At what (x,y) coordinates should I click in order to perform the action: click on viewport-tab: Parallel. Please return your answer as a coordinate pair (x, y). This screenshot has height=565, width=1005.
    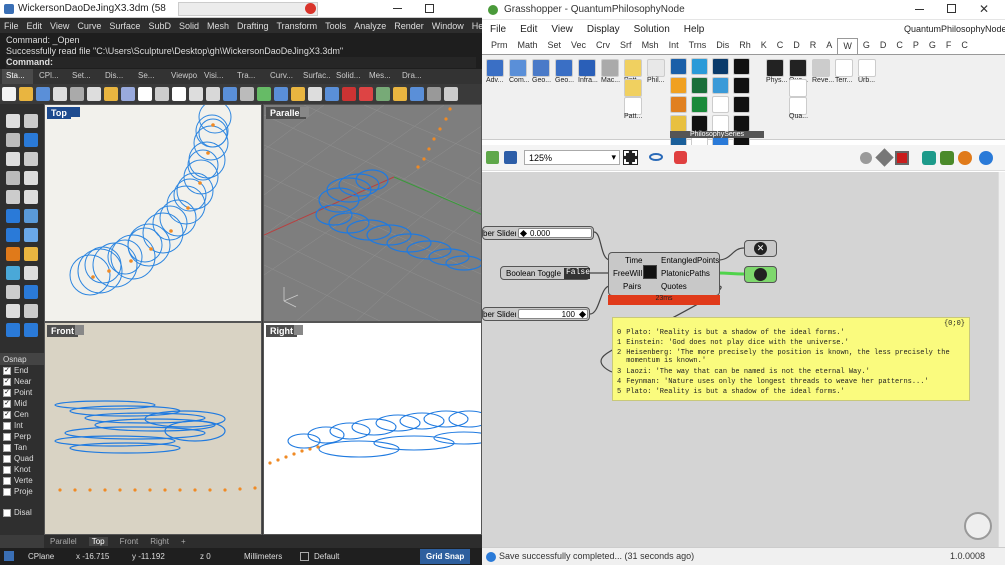
    Looking at the image, I should click on (63, 541).